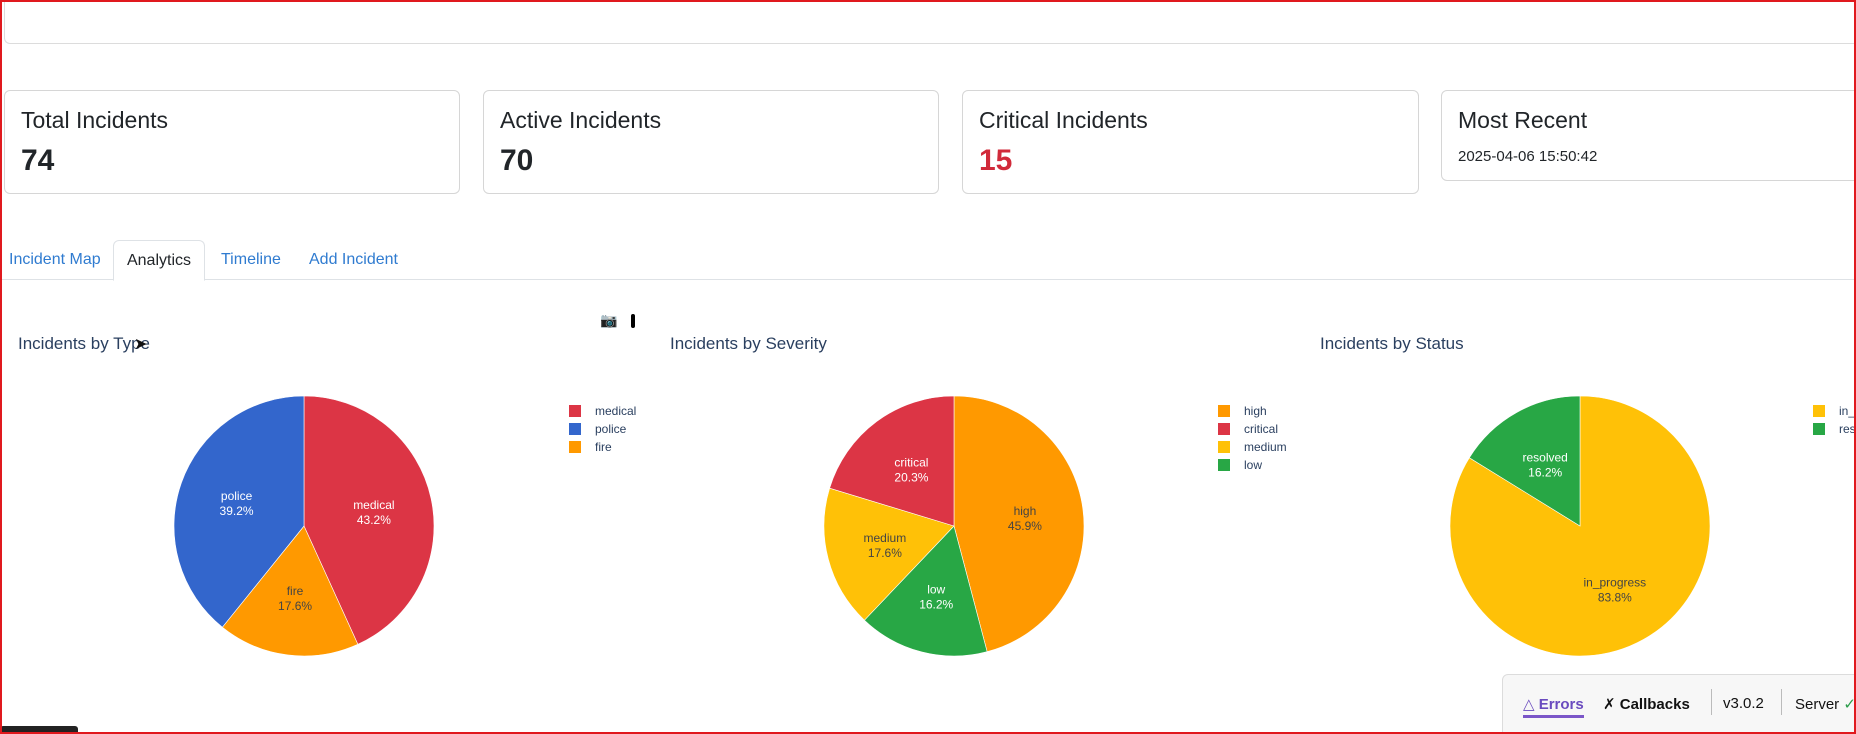 The image size is (1856, 734). I want to click on chart-title-severity: Incidents by Severity, so click(748, 343).